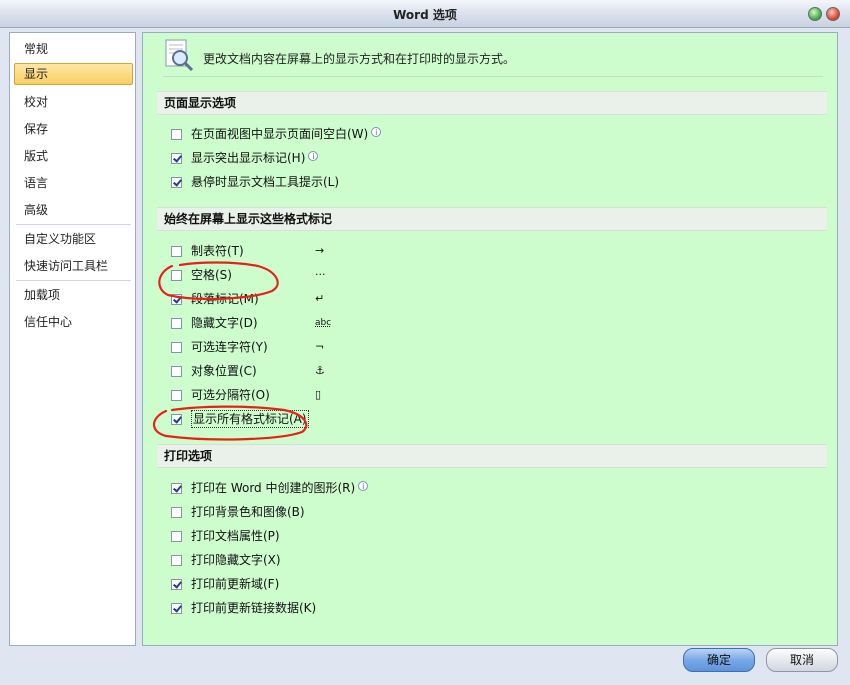 Image resolution: width=850 pixels, height=685 pixels. Describe the element at coordinates (815, 14) in the screenshot. I see `help-button` at that location.